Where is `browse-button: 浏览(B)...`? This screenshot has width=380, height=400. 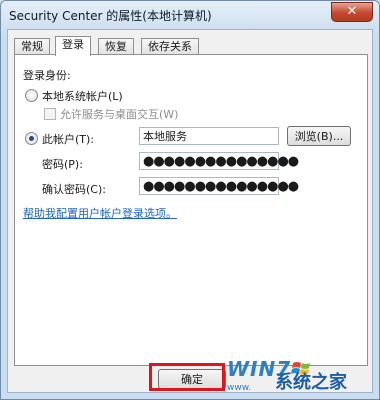 browse-button: 浏览(B)... is located at coordinates (319, 136).